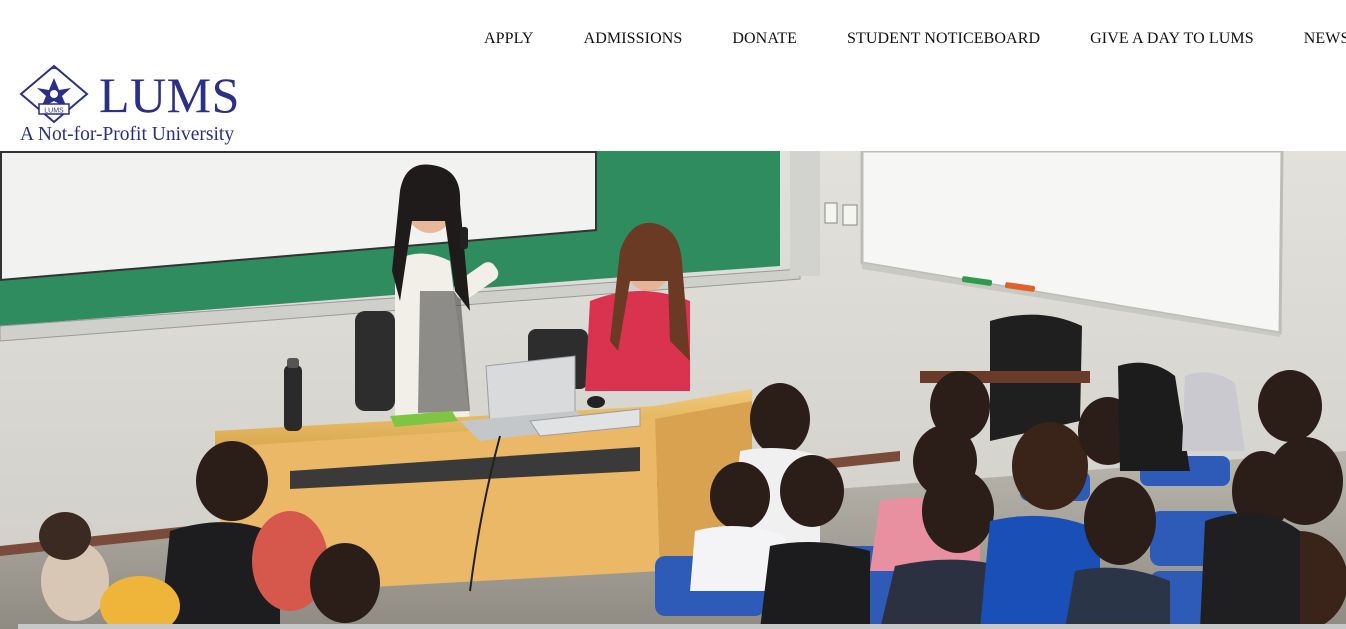 The height and width of the screenshot is (629, 1346). I want to click on logo-wordmark: LUMS, so click(169, 95).